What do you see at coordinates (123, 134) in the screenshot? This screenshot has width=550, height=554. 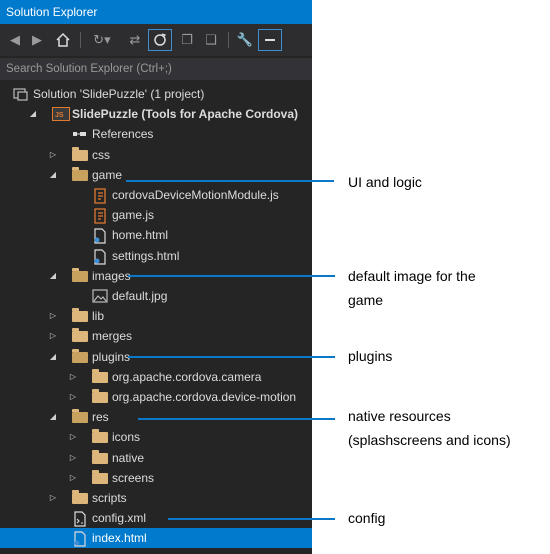 I see `tree-item-label: References` at bounding box center [123, 134].